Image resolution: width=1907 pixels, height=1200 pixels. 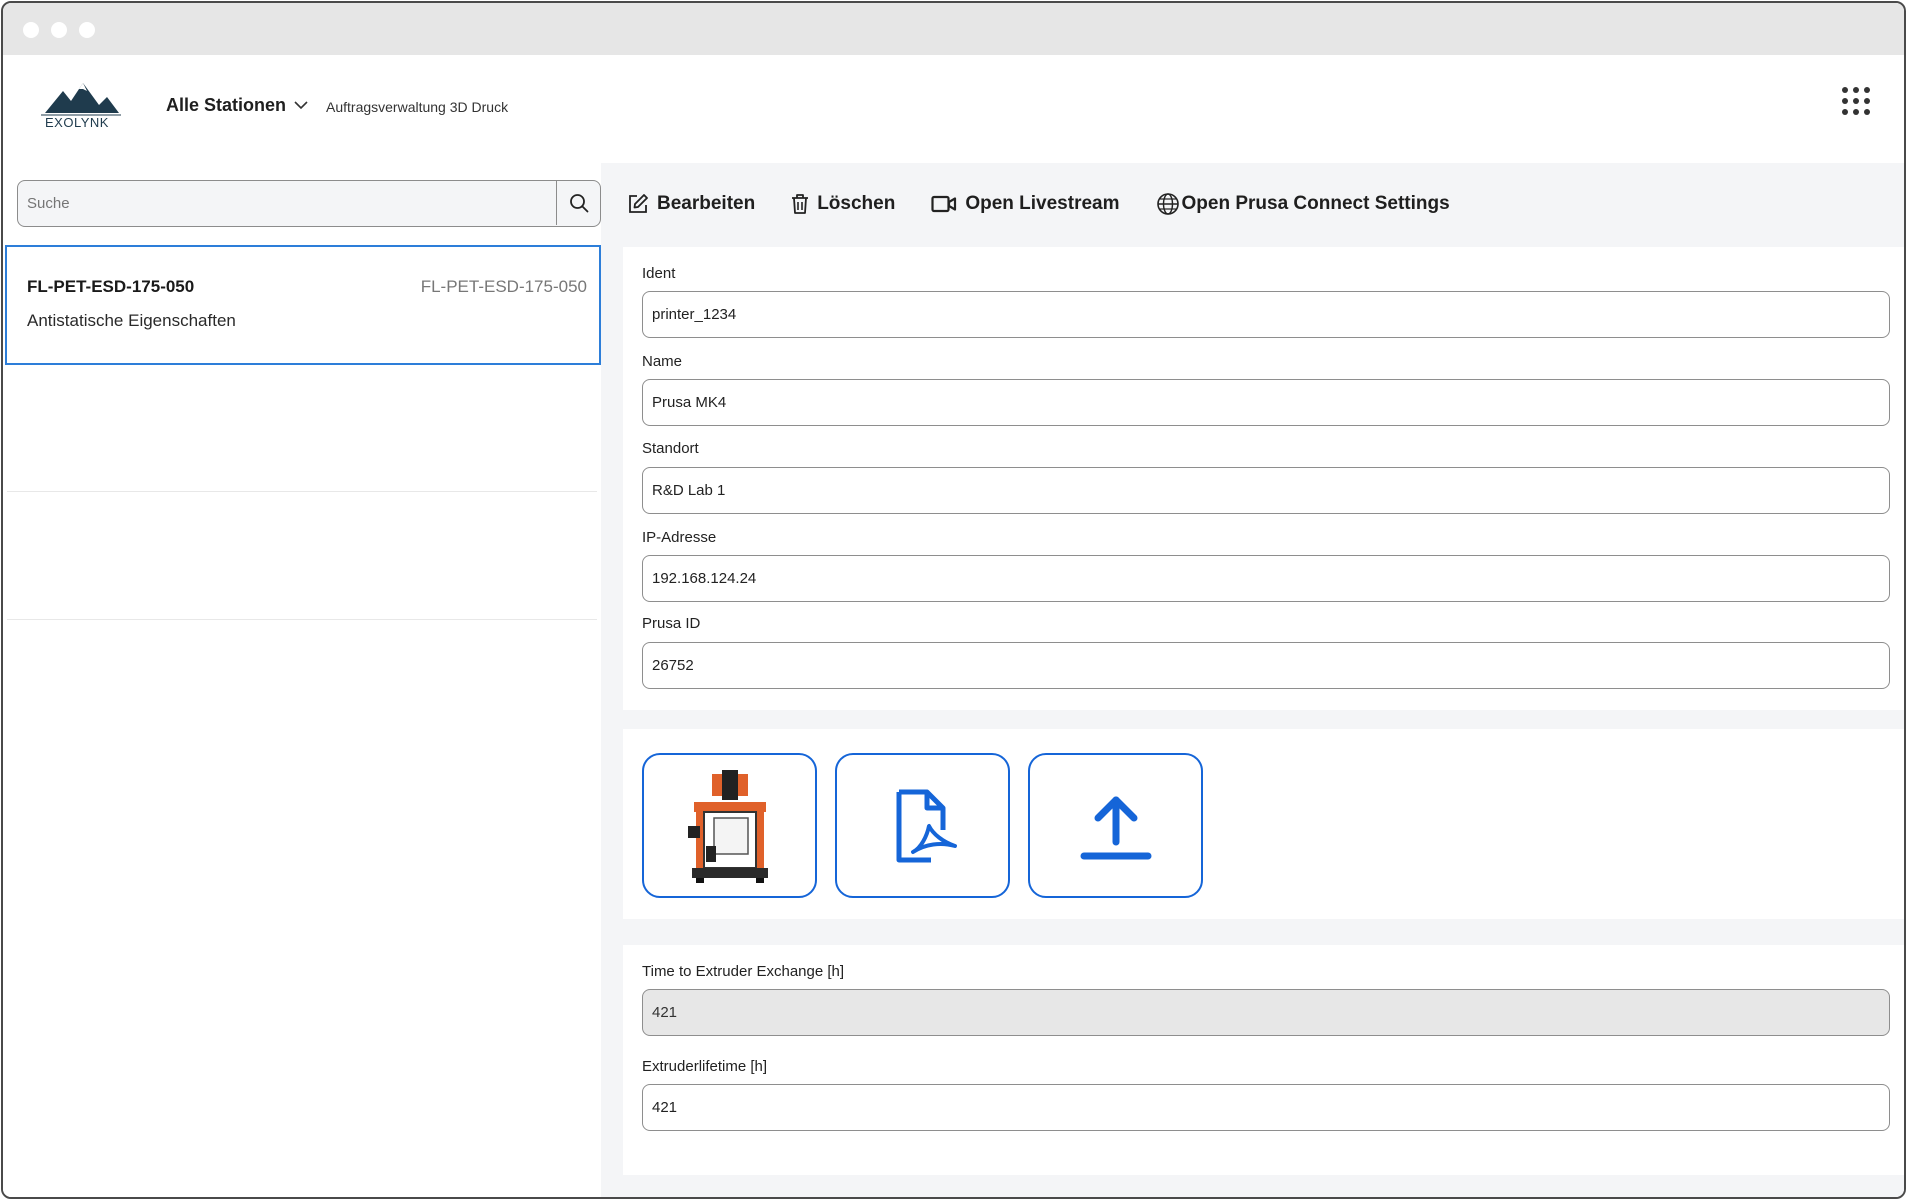 I want to click on pdf-document-tile, so click(x=922, y=825).